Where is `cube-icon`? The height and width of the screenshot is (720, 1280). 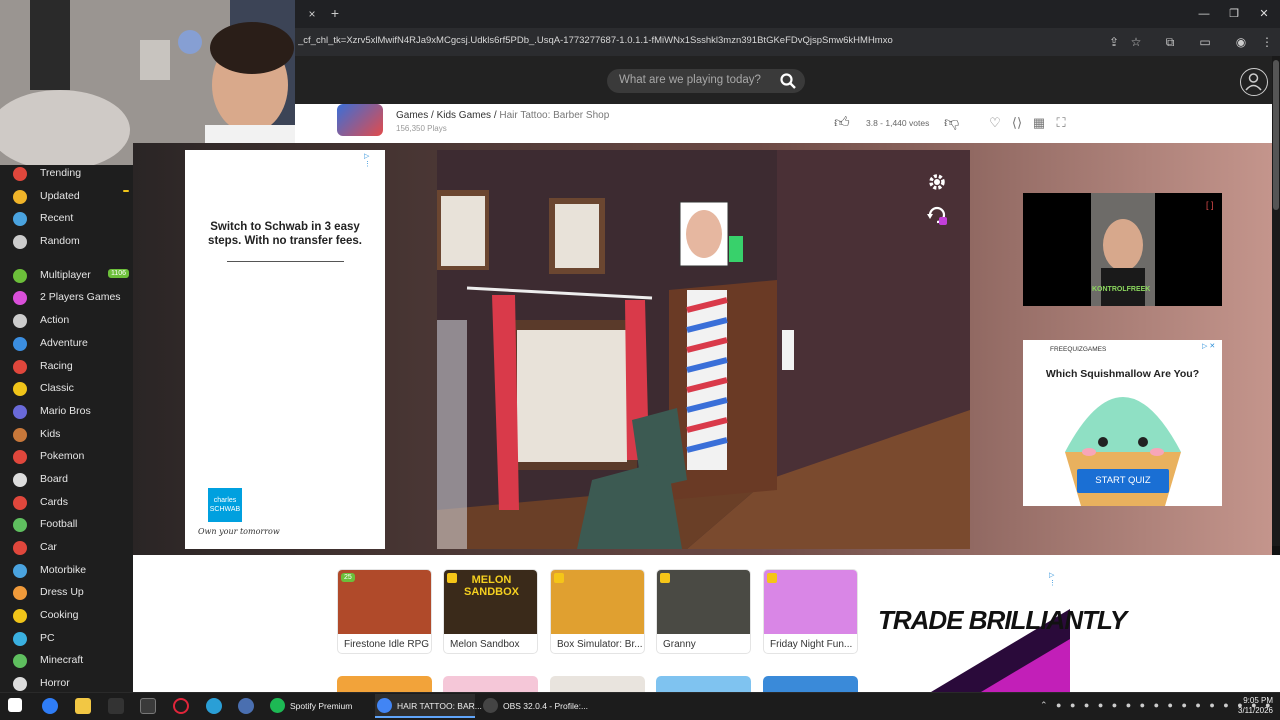 cube-icon is located at coordinates (20, 661).